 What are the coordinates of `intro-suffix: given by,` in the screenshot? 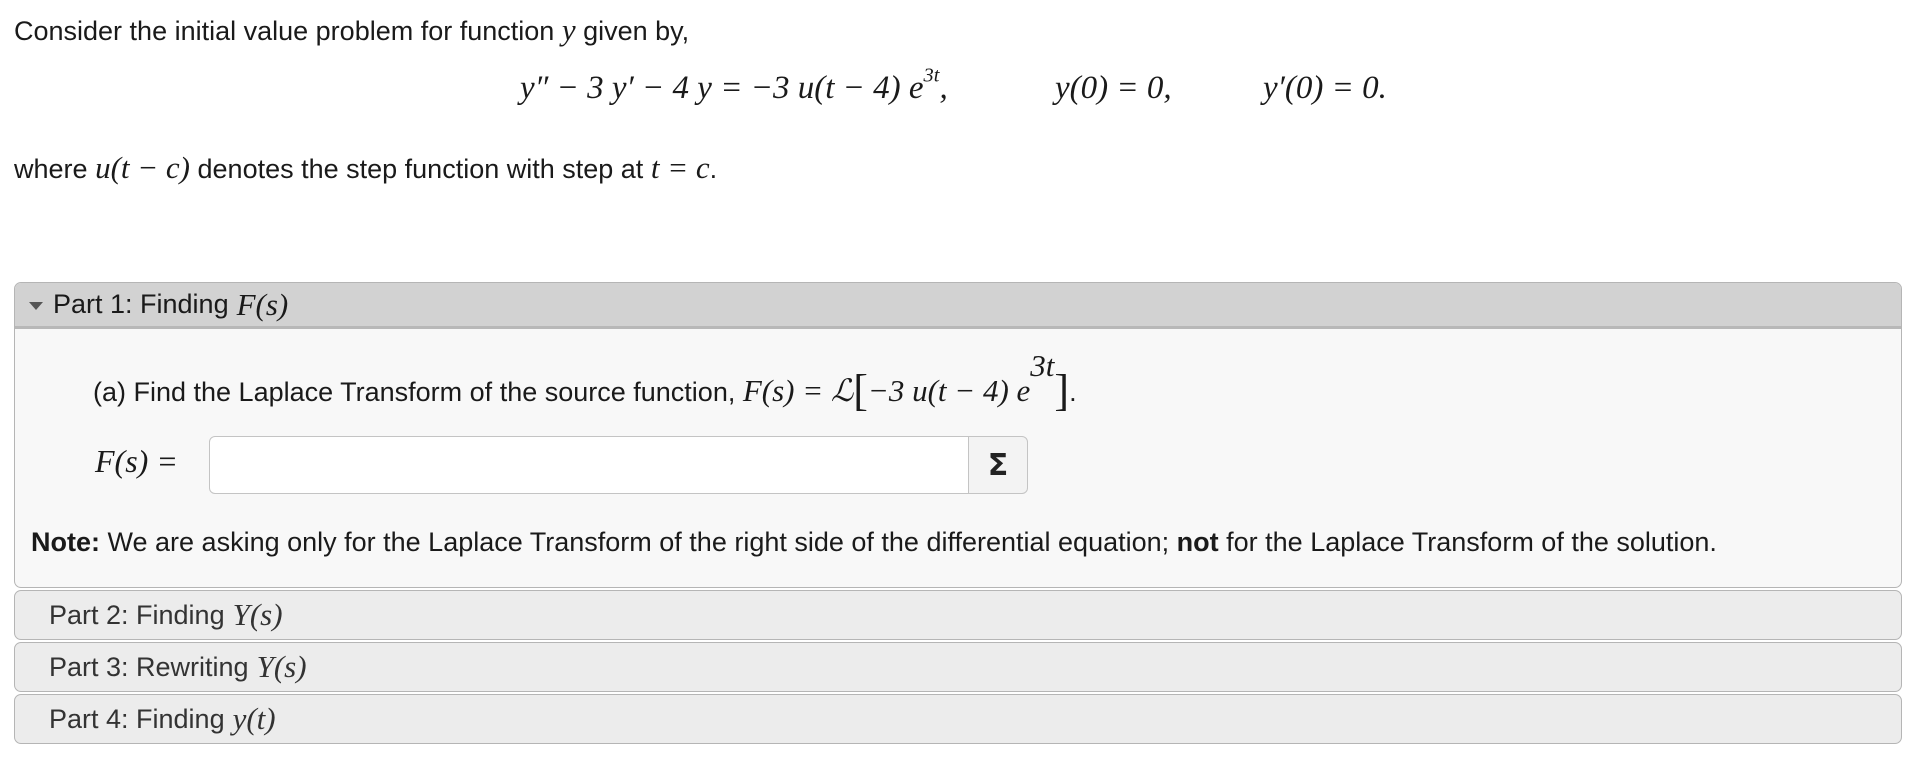 It's located at (636, 31).